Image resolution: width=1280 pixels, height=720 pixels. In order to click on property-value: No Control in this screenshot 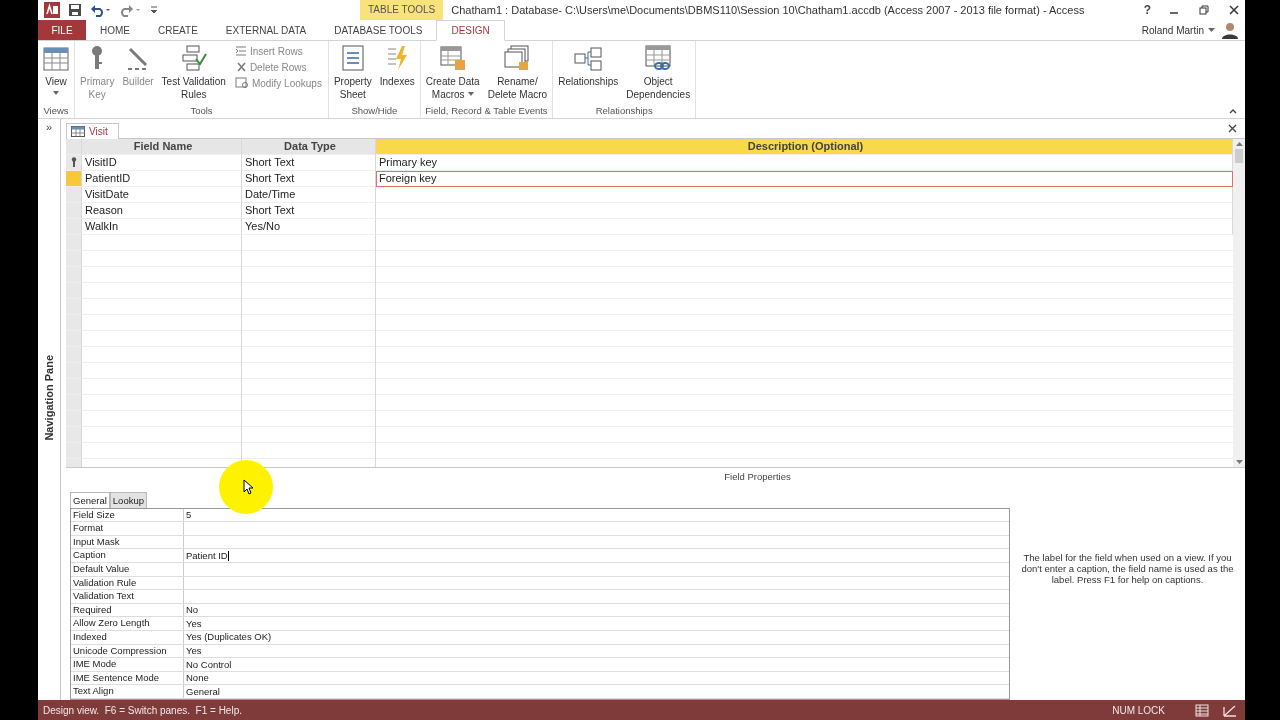, I will do `click(596, 664)`.